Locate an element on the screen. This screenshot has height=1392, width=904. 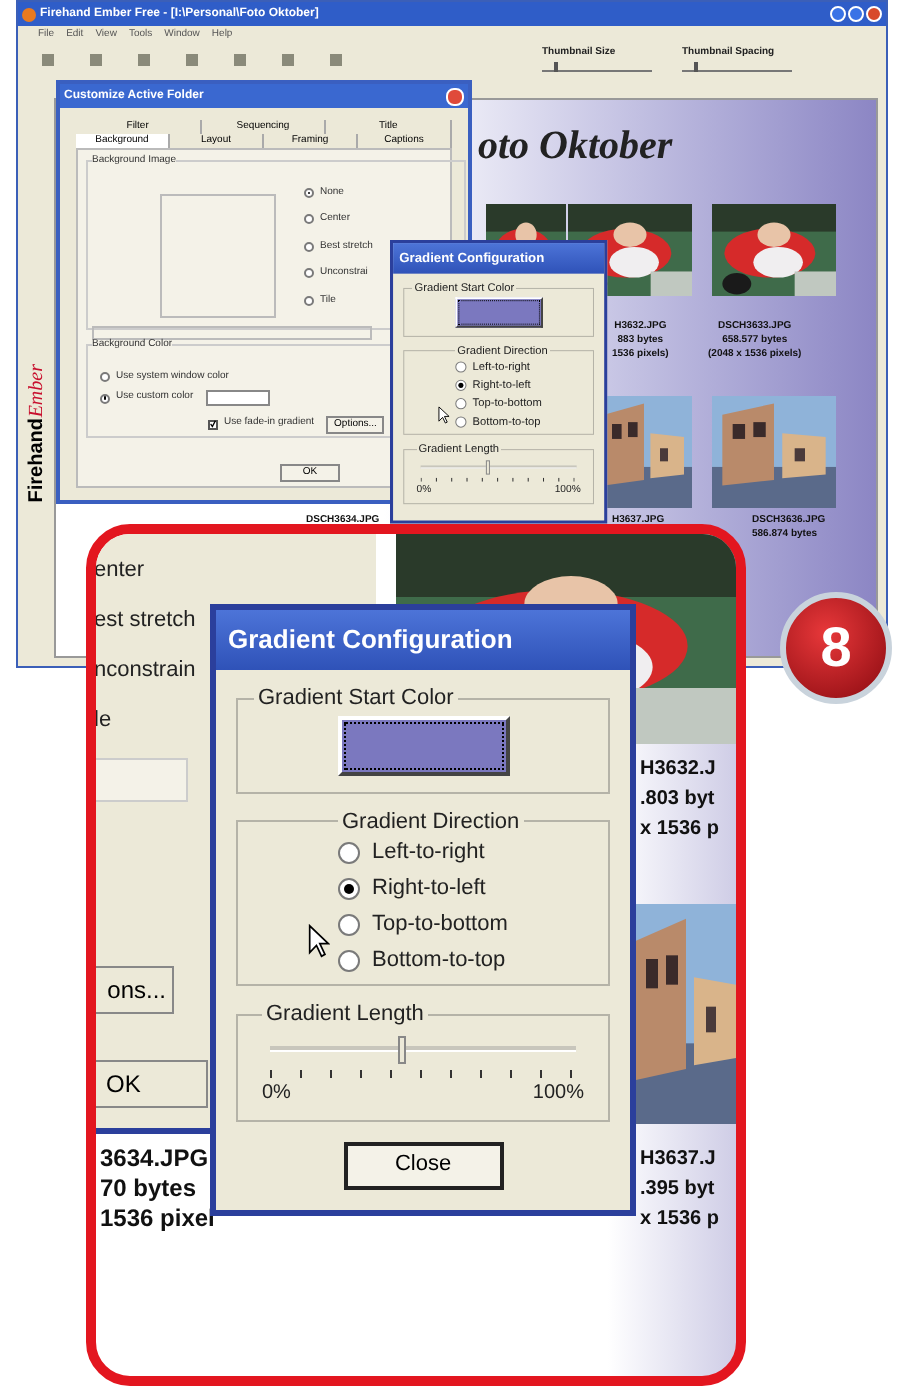
radio-label: le is located at coordinates (105, 721).